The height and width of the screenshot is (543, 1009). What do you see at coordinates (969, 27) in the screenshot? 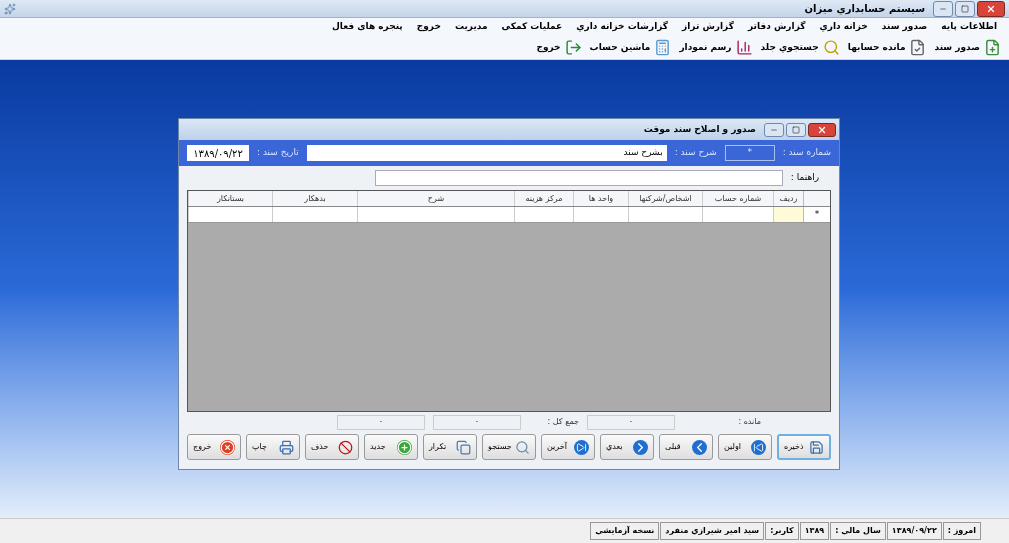
I see `menu-item: اطلاعات پایه` at bounding box center [969, 27].